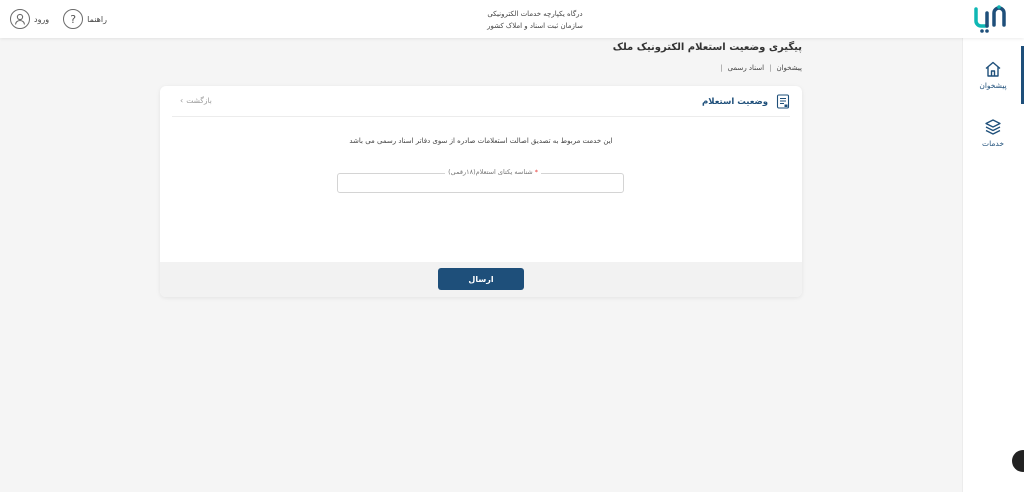 The image size is (1024, 492). Describe the element at coordinates (536, 172) in the screenshot. I see `required-mark: *` at that location.